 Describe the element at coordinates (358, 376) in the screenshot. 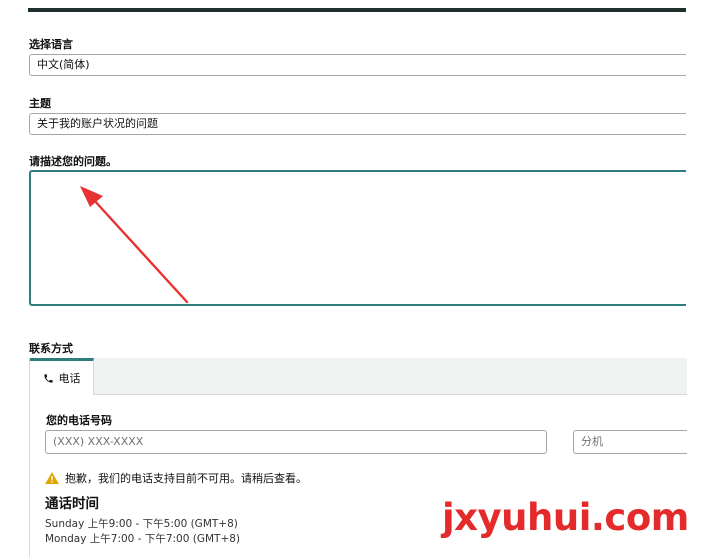

I see `contact-tab-strip: 电话` at that location.